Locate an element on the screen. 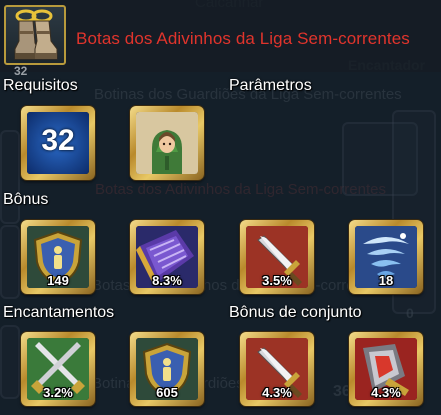 This screenshot has width=441, height=415. bonus-slot: 8.3% is located at coordinates (167, 257).